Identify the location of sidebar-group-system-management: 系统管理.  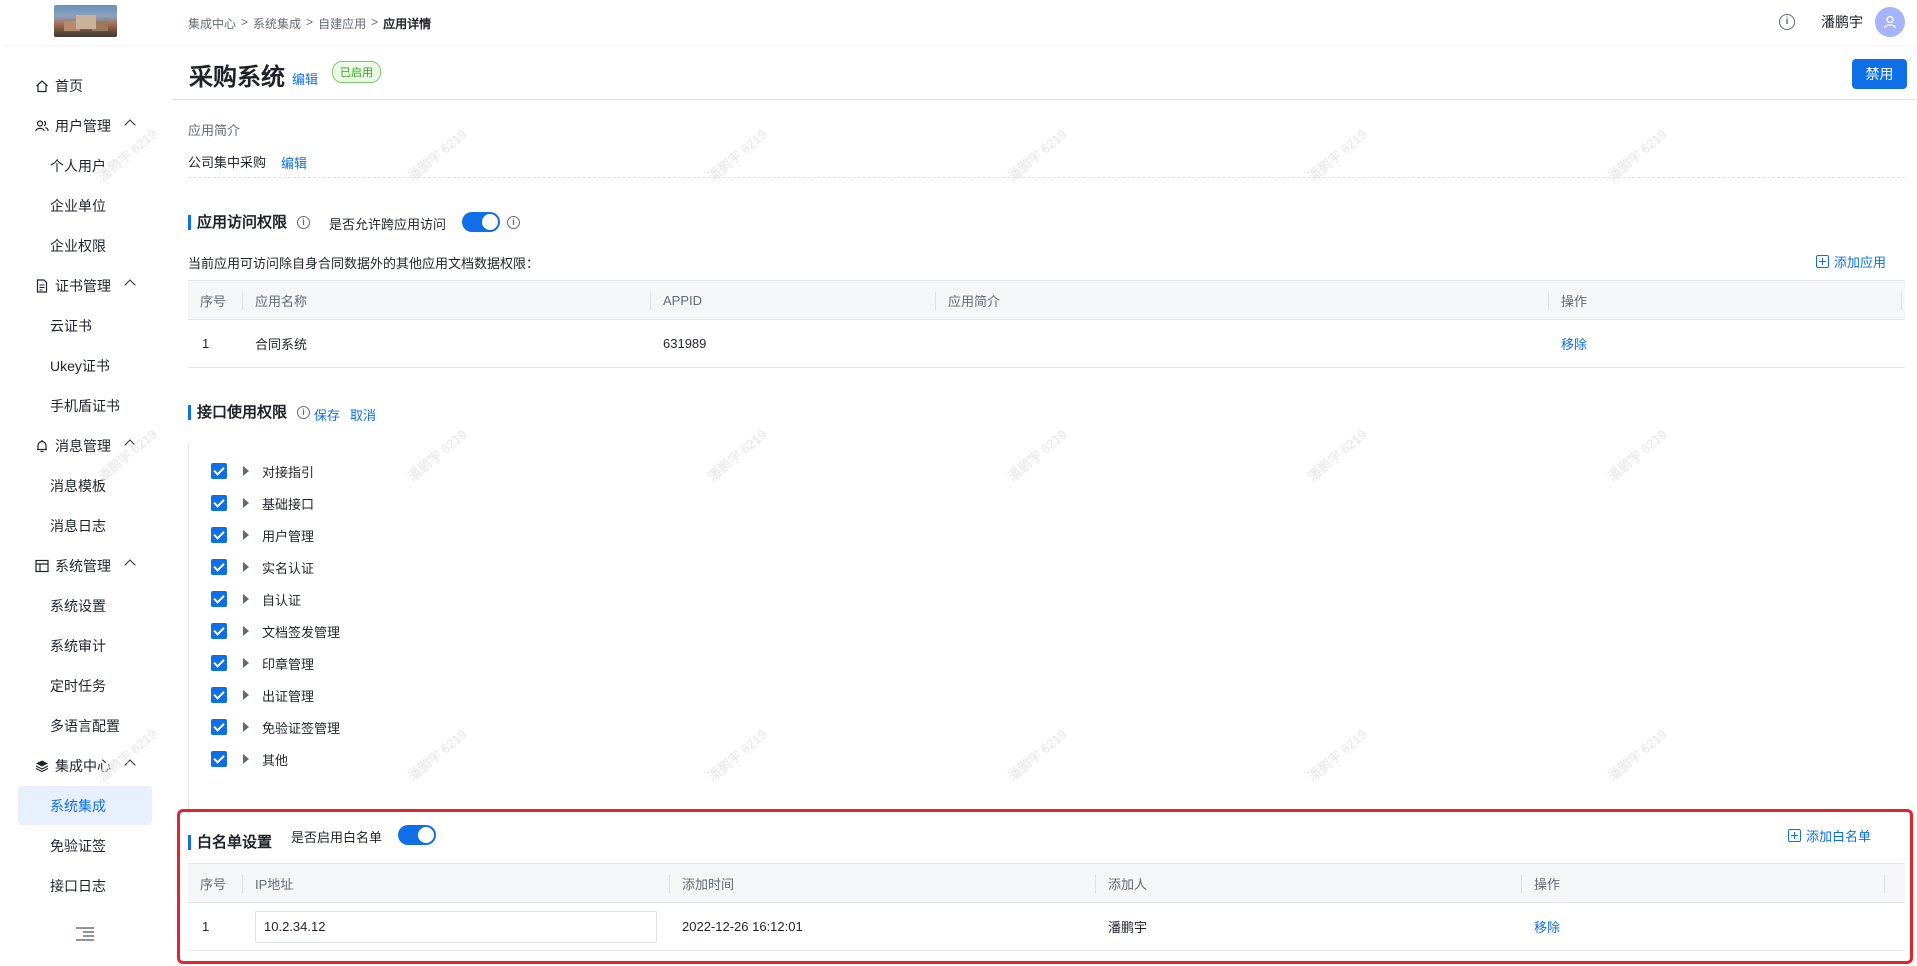
(85, 565).